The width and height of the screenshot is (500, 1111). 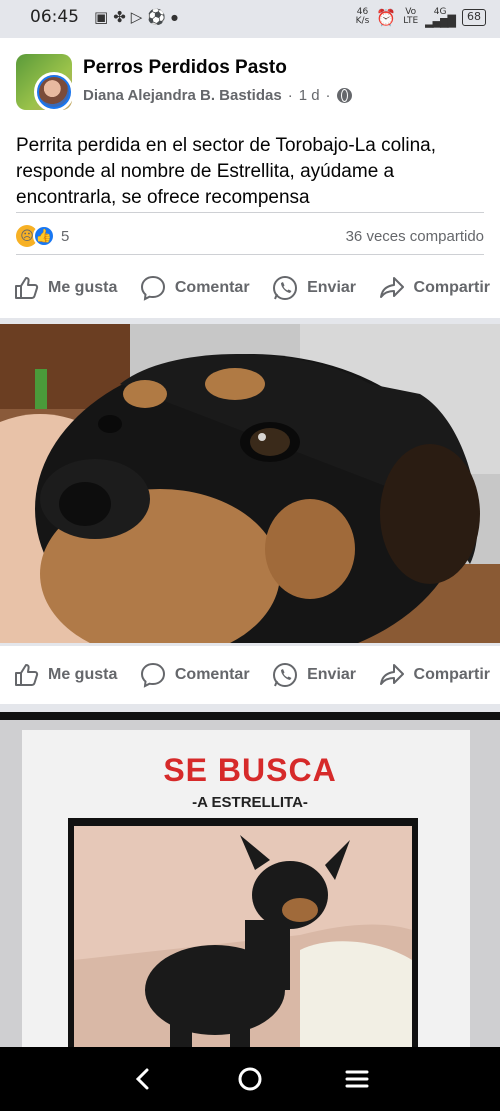 I want to click on facebook-notification-icon: ▣, so click(x=101, y=17).